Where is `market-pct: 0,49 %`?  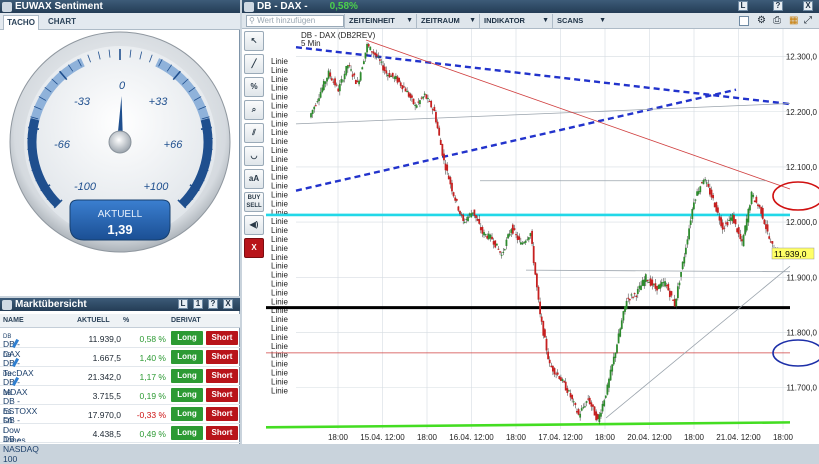 market-pct: 0,49 % is located at coordinates (153, 434).